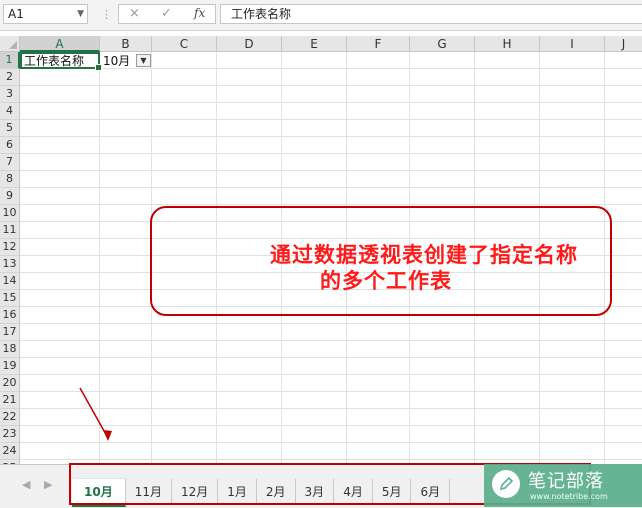  I want to click on chevron-down-icon: ▼, so click(80, 14).